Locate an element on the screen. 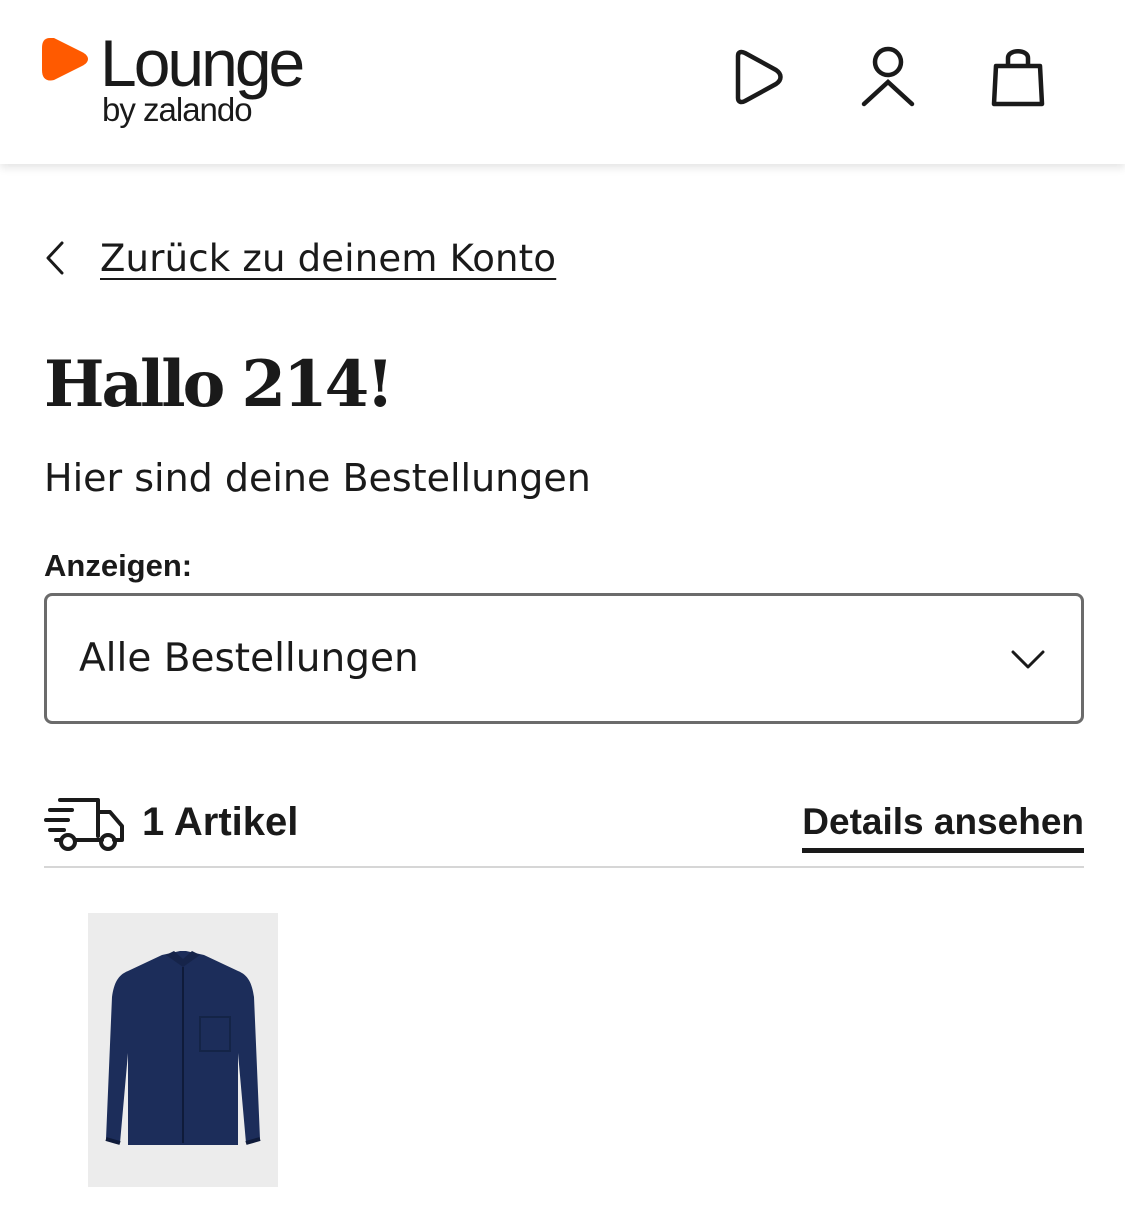 Image resolution: width=1125 pixels, height=1221 pixels. delivery-truck-icon is located at coordinates (84, 824).